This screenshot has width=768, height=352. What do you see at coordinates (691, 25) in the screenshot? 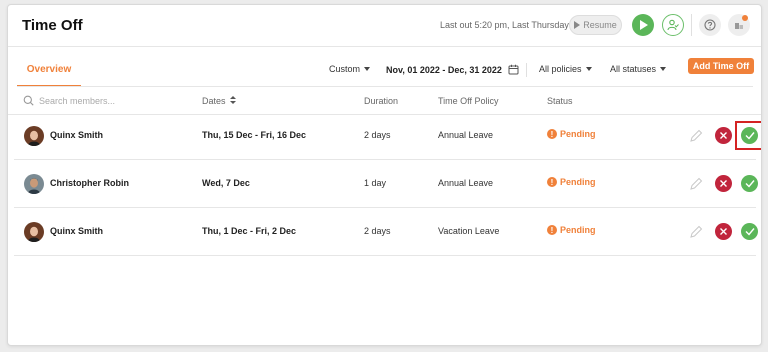
I see `header-divider` at bounding box center [691, 25].